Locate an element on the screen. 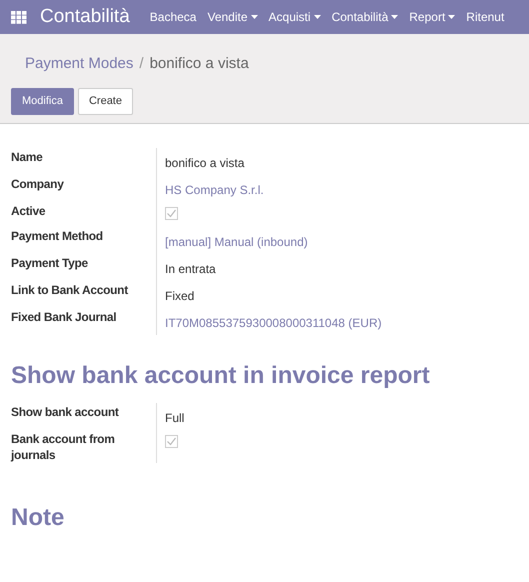  field-link: IT70M0855375930008000311048 (EUR) is located at coordinates (273, 323).